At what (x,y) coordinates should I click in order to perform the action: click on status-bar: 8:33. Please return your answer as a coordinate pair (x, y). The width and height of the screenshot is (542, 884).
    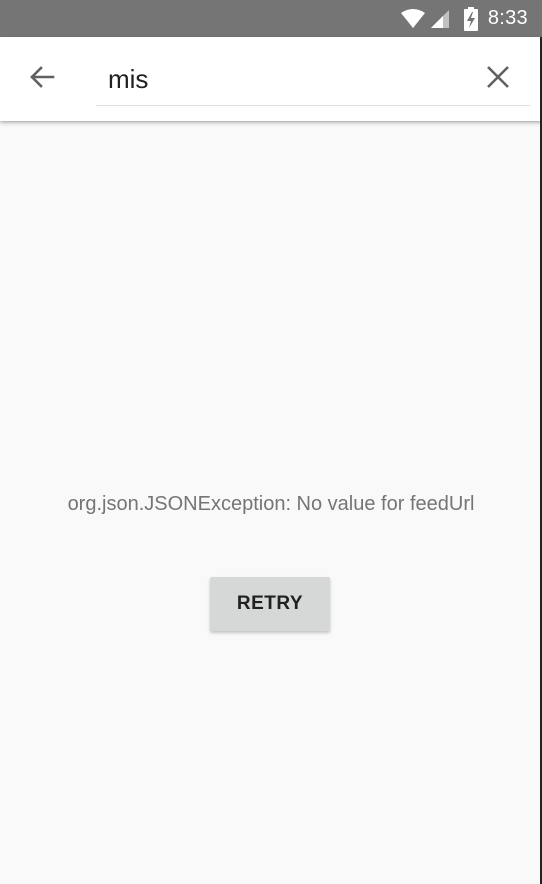
    Looking at the image, I should click on (271, 18).